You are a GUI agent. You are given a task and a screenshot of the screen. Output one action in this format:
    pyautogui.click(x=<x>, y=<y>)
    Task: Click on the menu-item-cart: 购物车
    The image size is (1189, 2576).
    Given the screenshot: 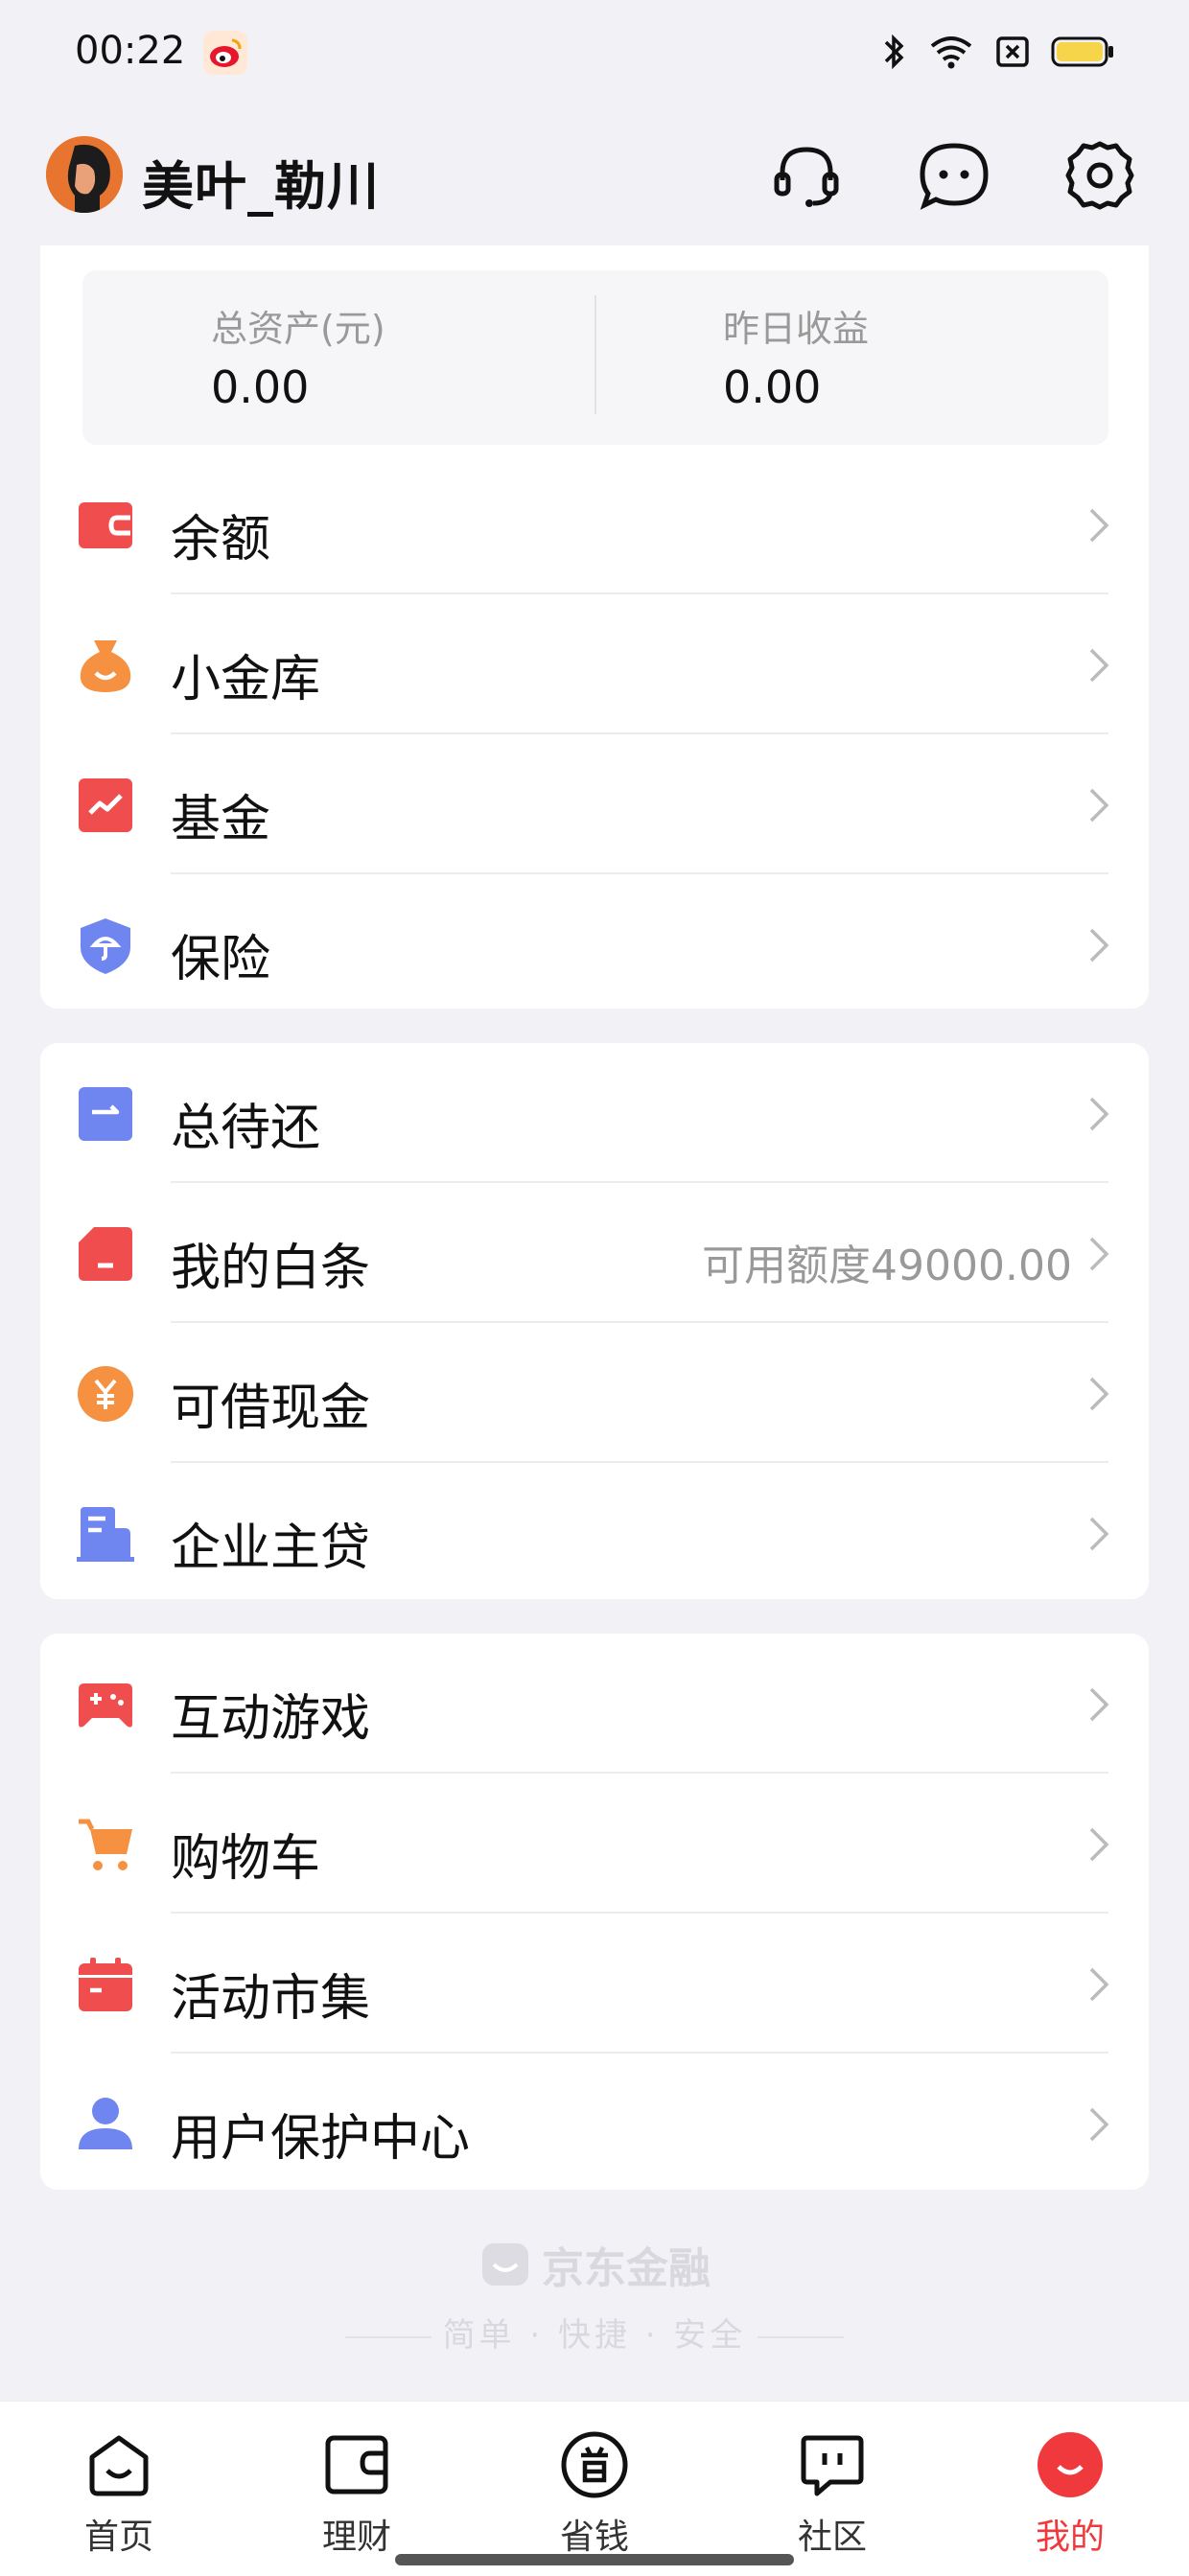 What is the action you would take?
    pyautogui.click(x=594, y=1844)
    